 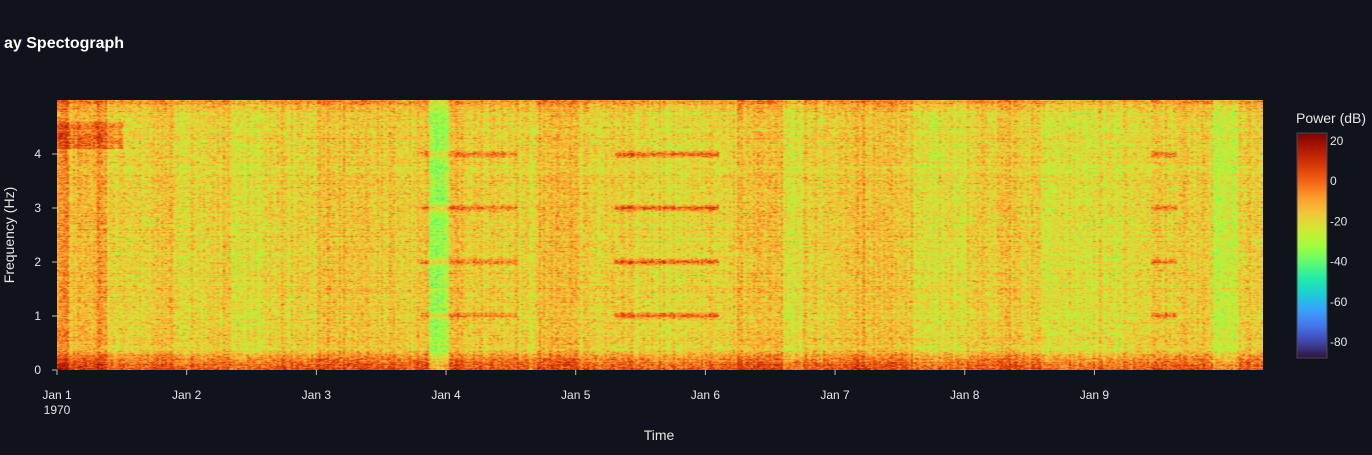 What do you see at coordinates (1339, 302) in the screenshot?
I see `colorbar-tick-label: -60` at bounding box center [1339, 302].